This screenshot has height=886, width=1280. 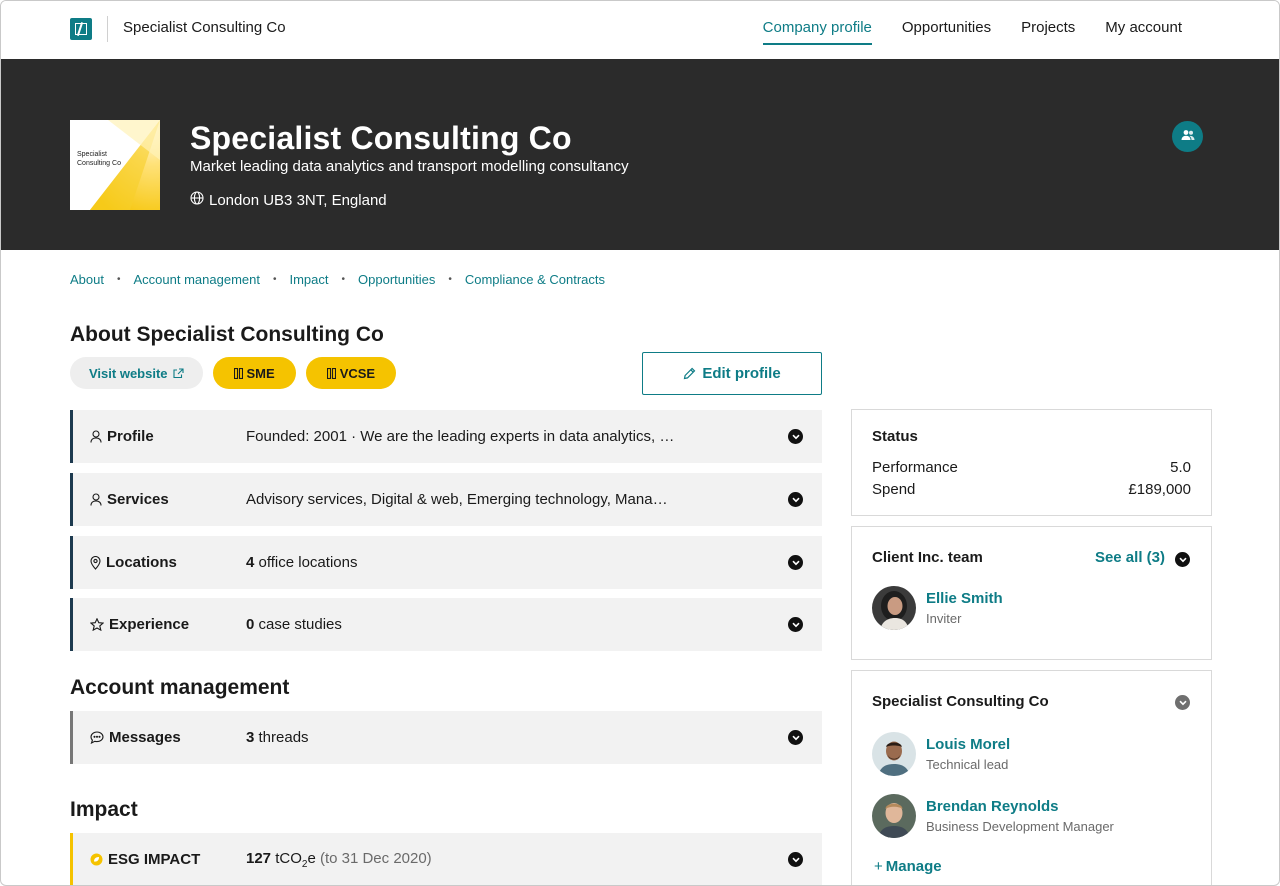 I want to click on manage-team-button: + Manage, so click(x=908, y=866).